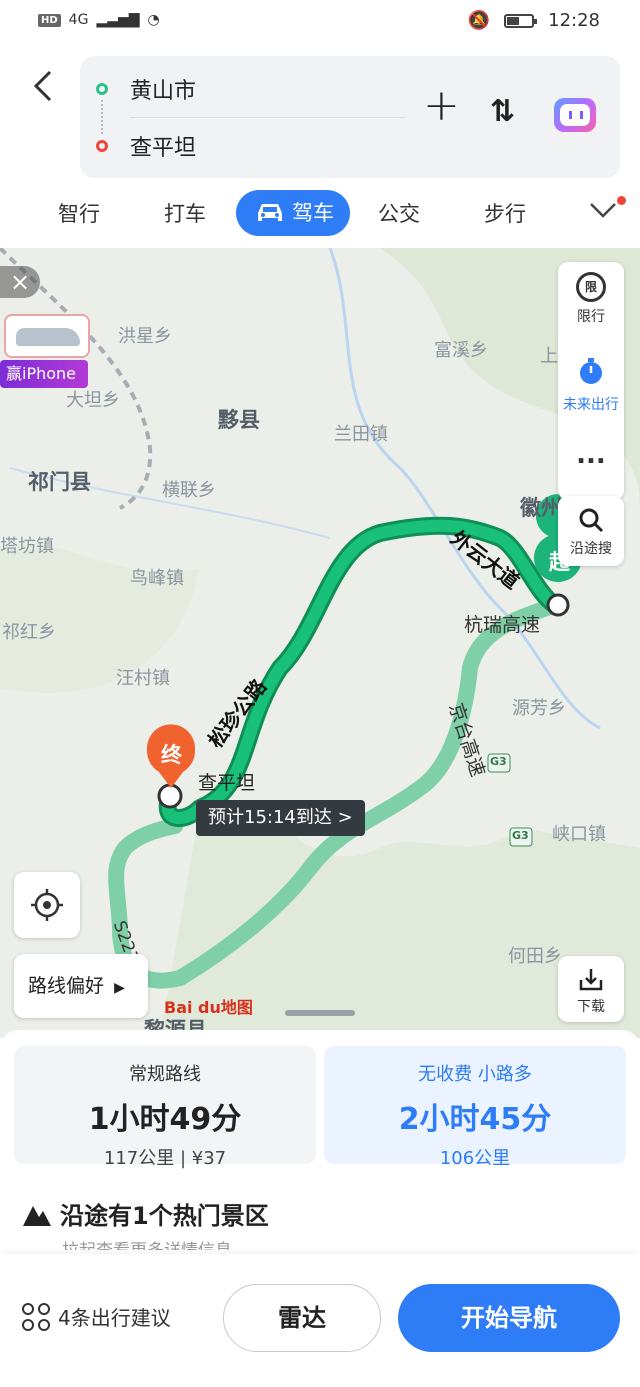  What do you see at coordinates (59, 482) in the screenshot?
I see `map-place: 祁门县` at bounding box center [59, 482].